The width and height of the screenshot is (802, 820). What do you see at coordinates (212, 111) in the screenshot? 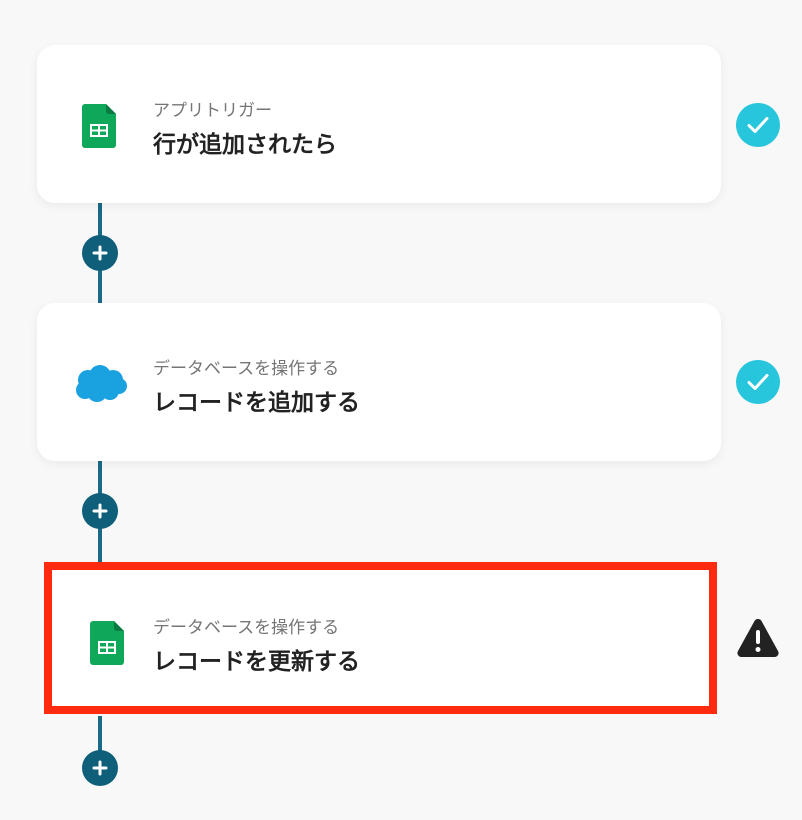
I see `step-category: アプリトリガー` at bounding box center [212, 111].